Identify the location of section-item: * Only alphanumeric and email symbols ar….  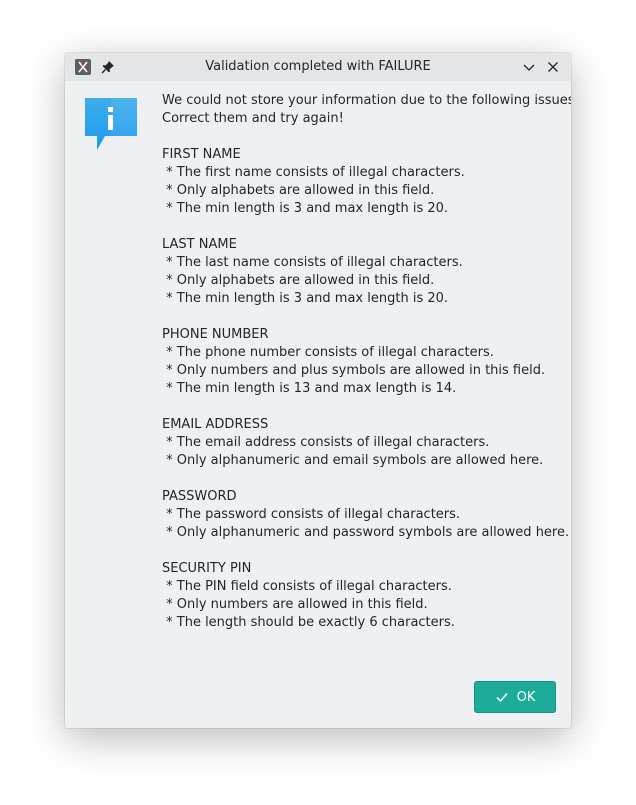
(353, 460).